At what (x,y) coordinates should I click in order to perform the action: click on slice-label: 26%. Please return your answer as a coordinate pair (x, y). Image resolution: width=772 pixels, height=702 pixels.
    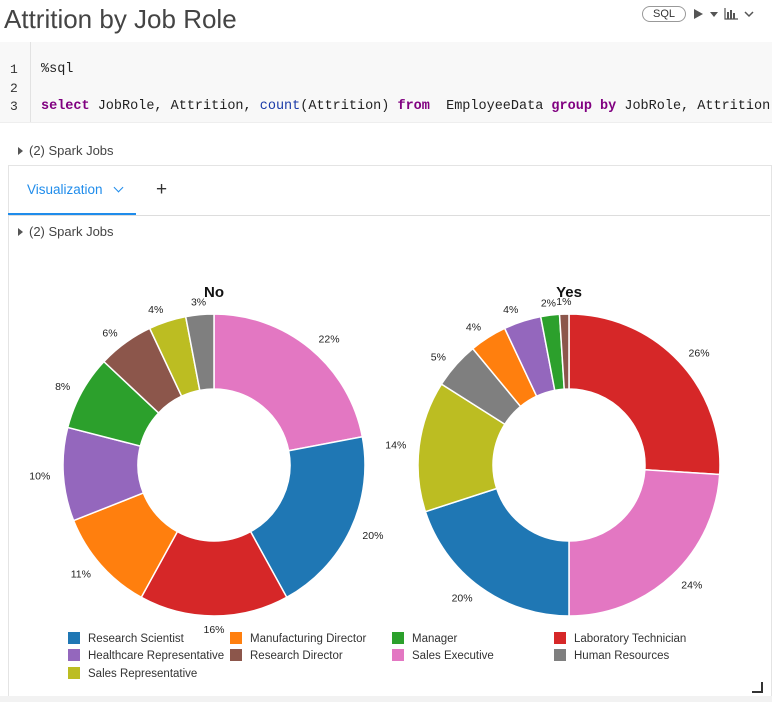
    Looking at the image, I should click on (699, 354).